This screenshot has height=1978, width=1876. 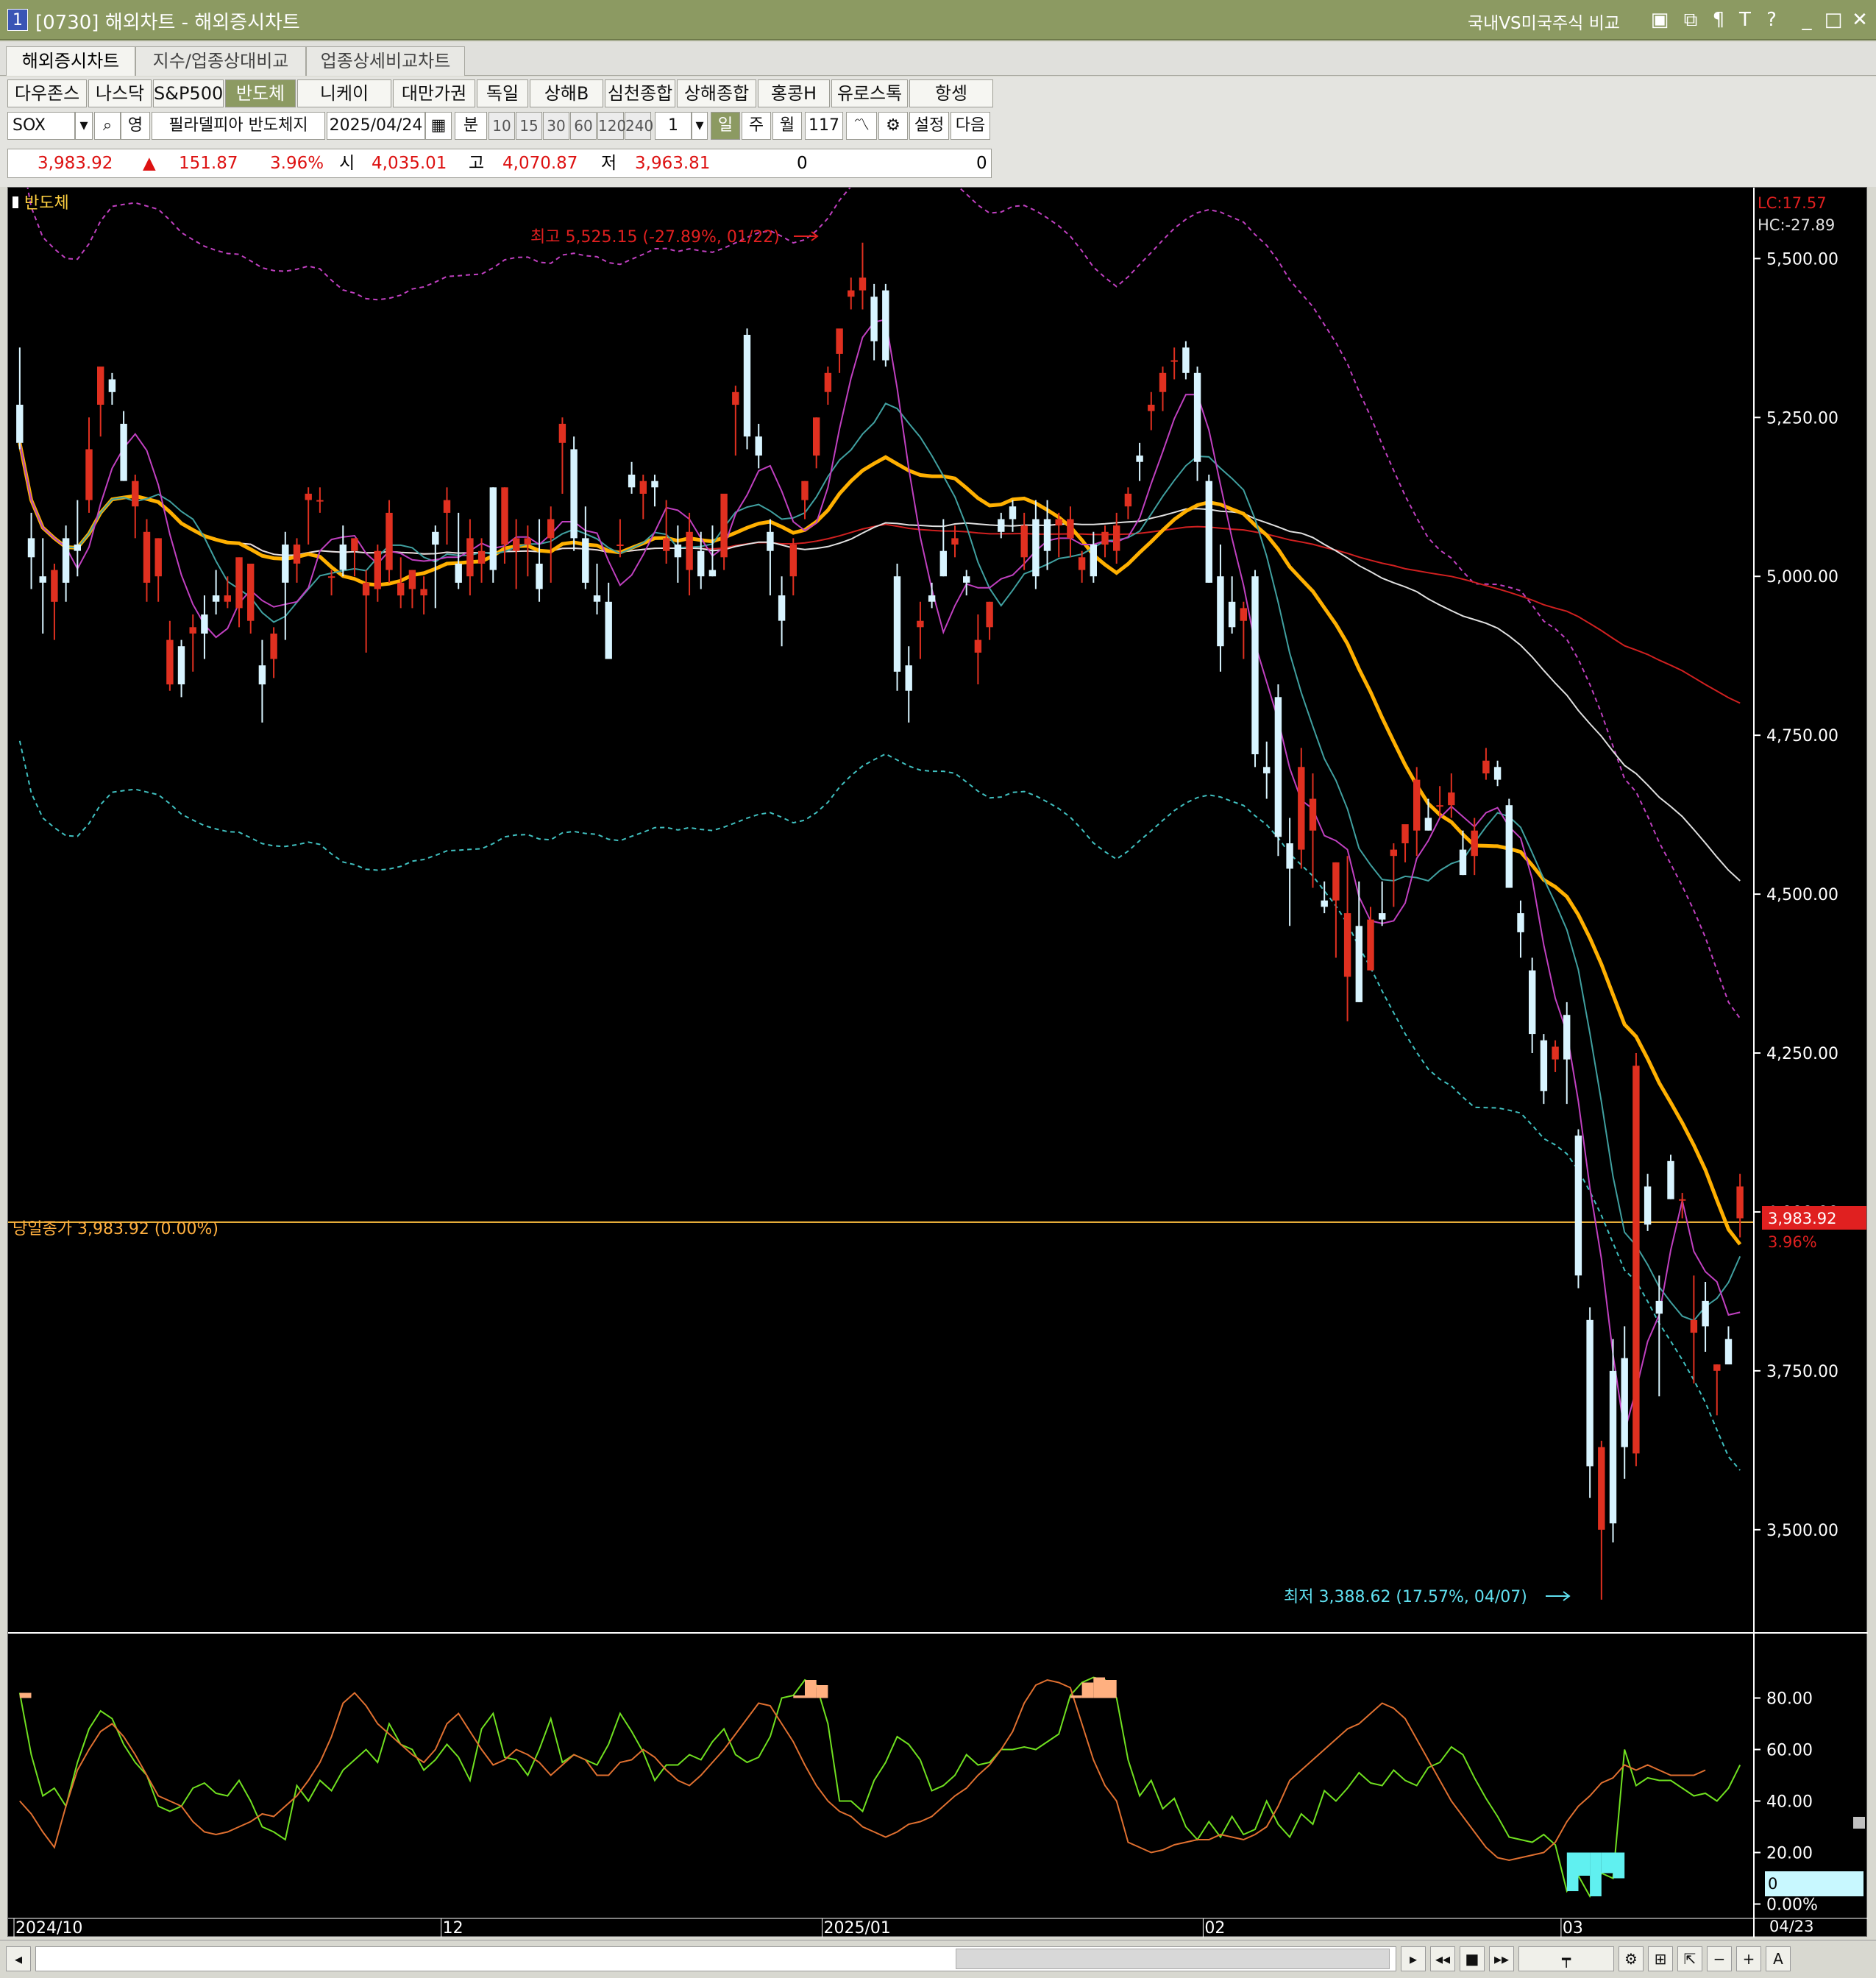 What do you see at coordinates (1718, 19) in the screenshot?
I see `pin-icon: ¶` at bounding box center [1718, 19].